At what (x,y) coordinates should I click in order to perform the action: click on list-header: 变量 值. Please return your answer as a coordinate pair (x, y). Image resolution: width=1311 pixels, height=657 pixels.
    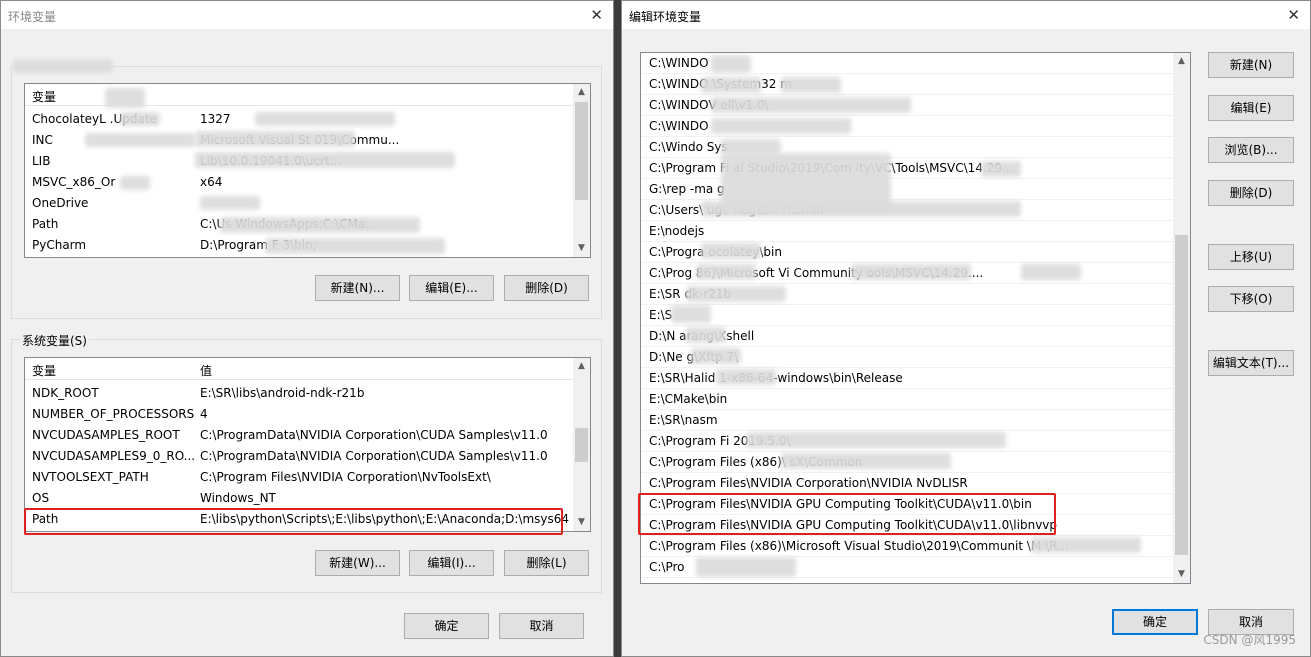
    Looking at the image, I should click on (299, 369).